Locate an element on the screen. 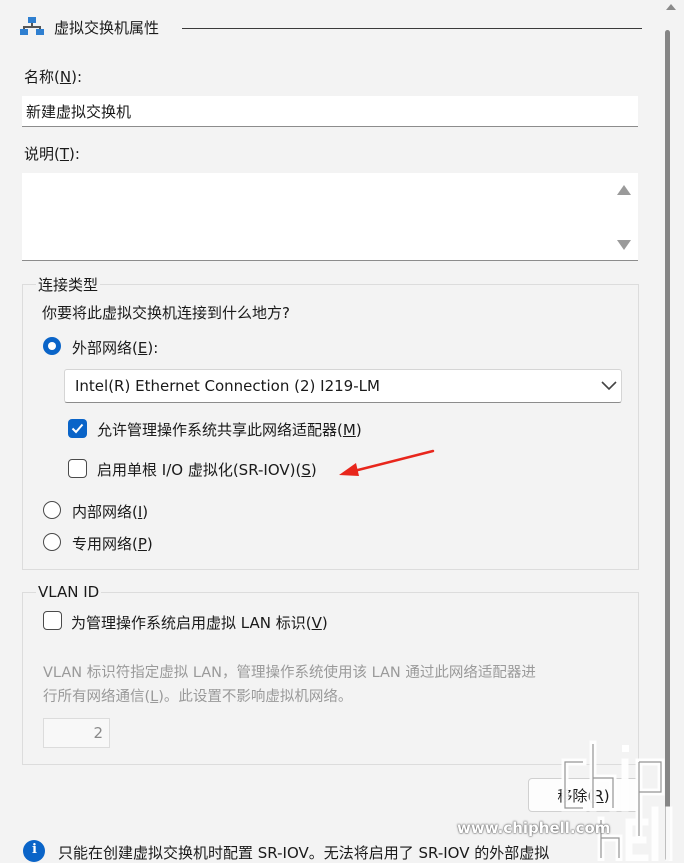  info-glyph: i is located at coordinates (34, 849).